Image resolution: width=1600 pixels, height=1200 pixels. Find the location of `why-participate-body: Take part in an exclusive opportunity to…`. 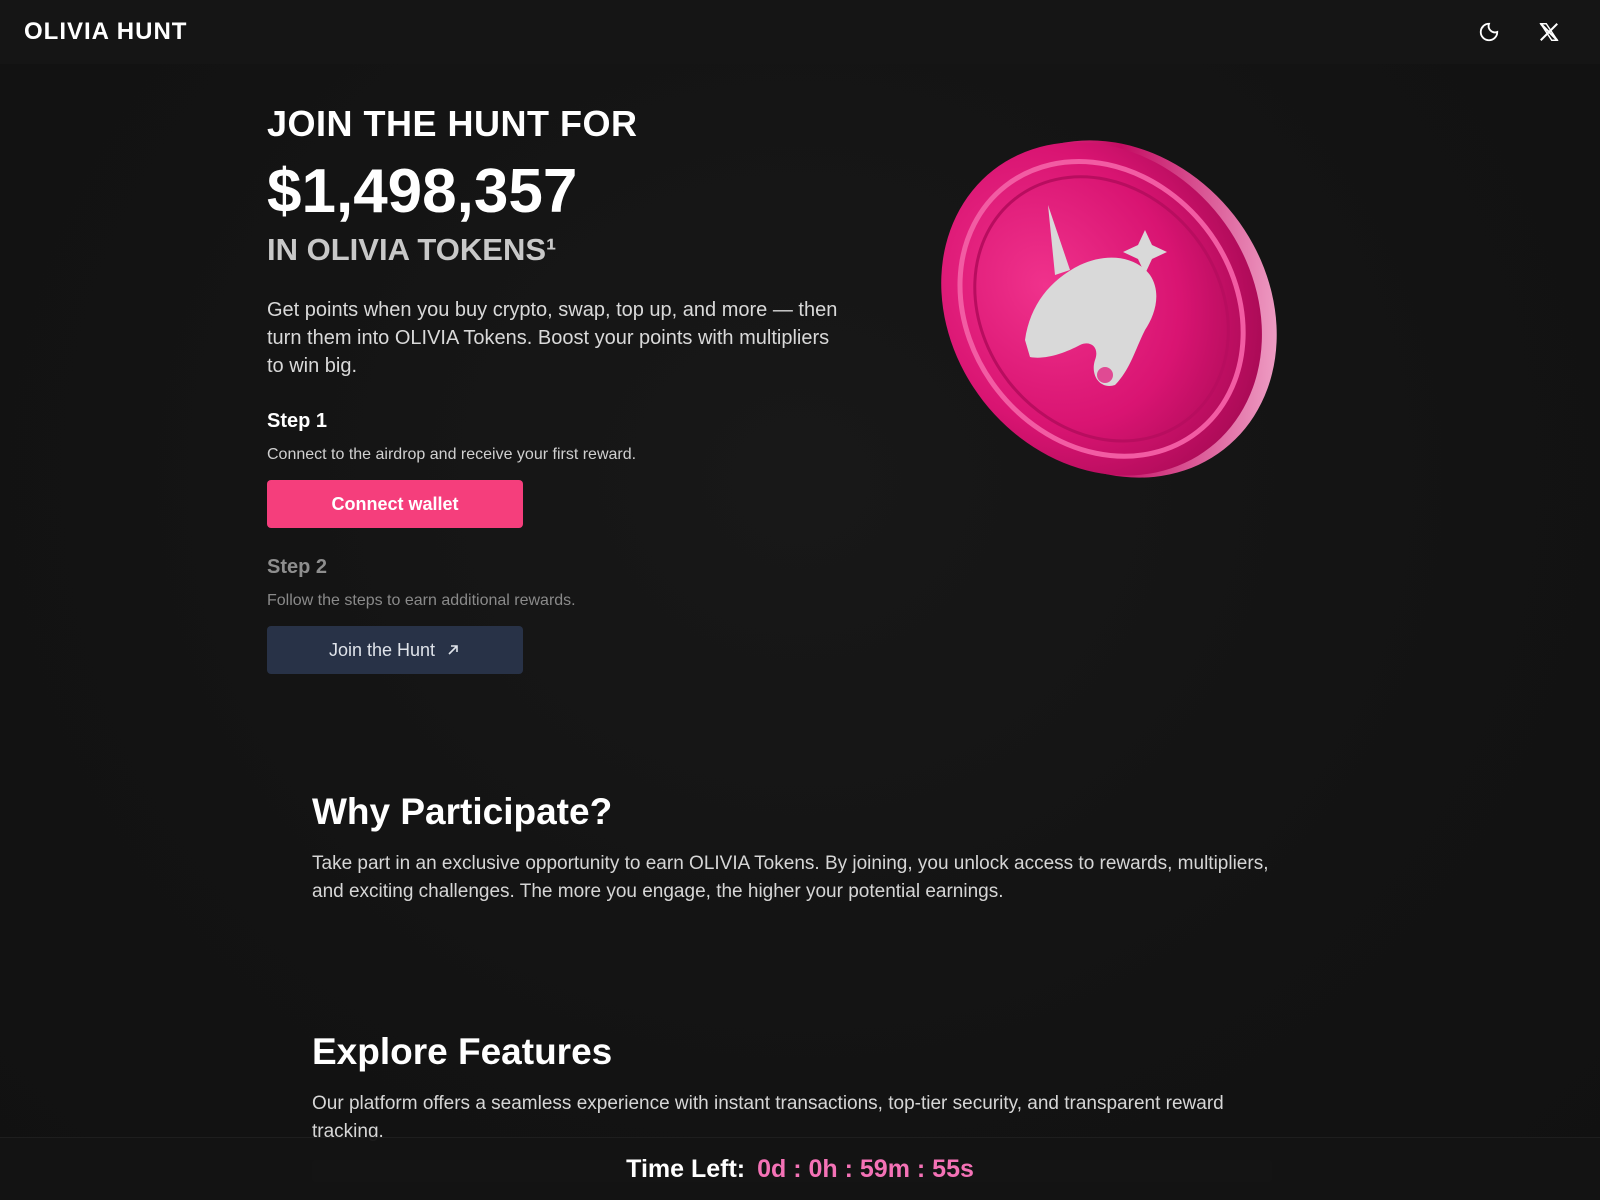

why-participate-body: Take part in an exclusive opportunity to… is located at coordinates (790, 877).